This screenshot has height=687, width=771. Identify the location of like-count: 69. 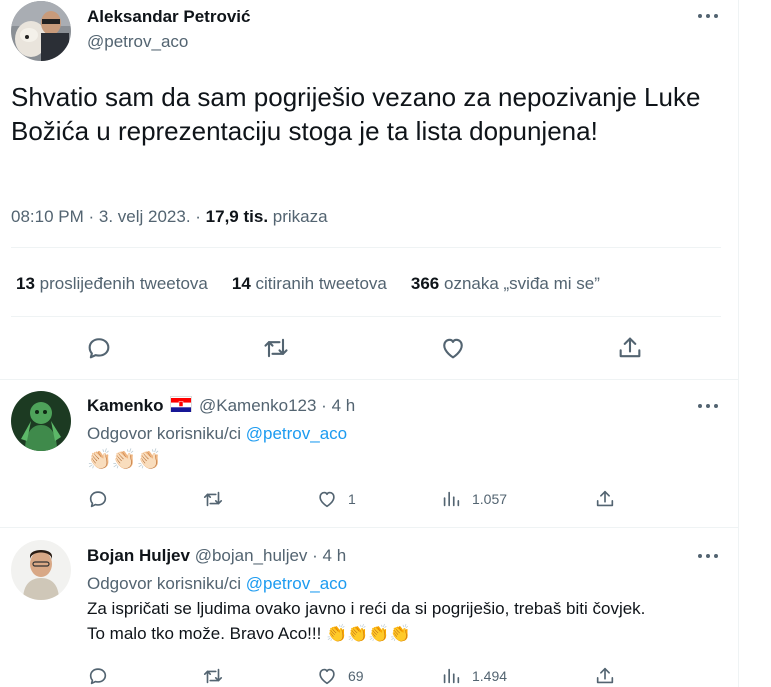
(356, 676).